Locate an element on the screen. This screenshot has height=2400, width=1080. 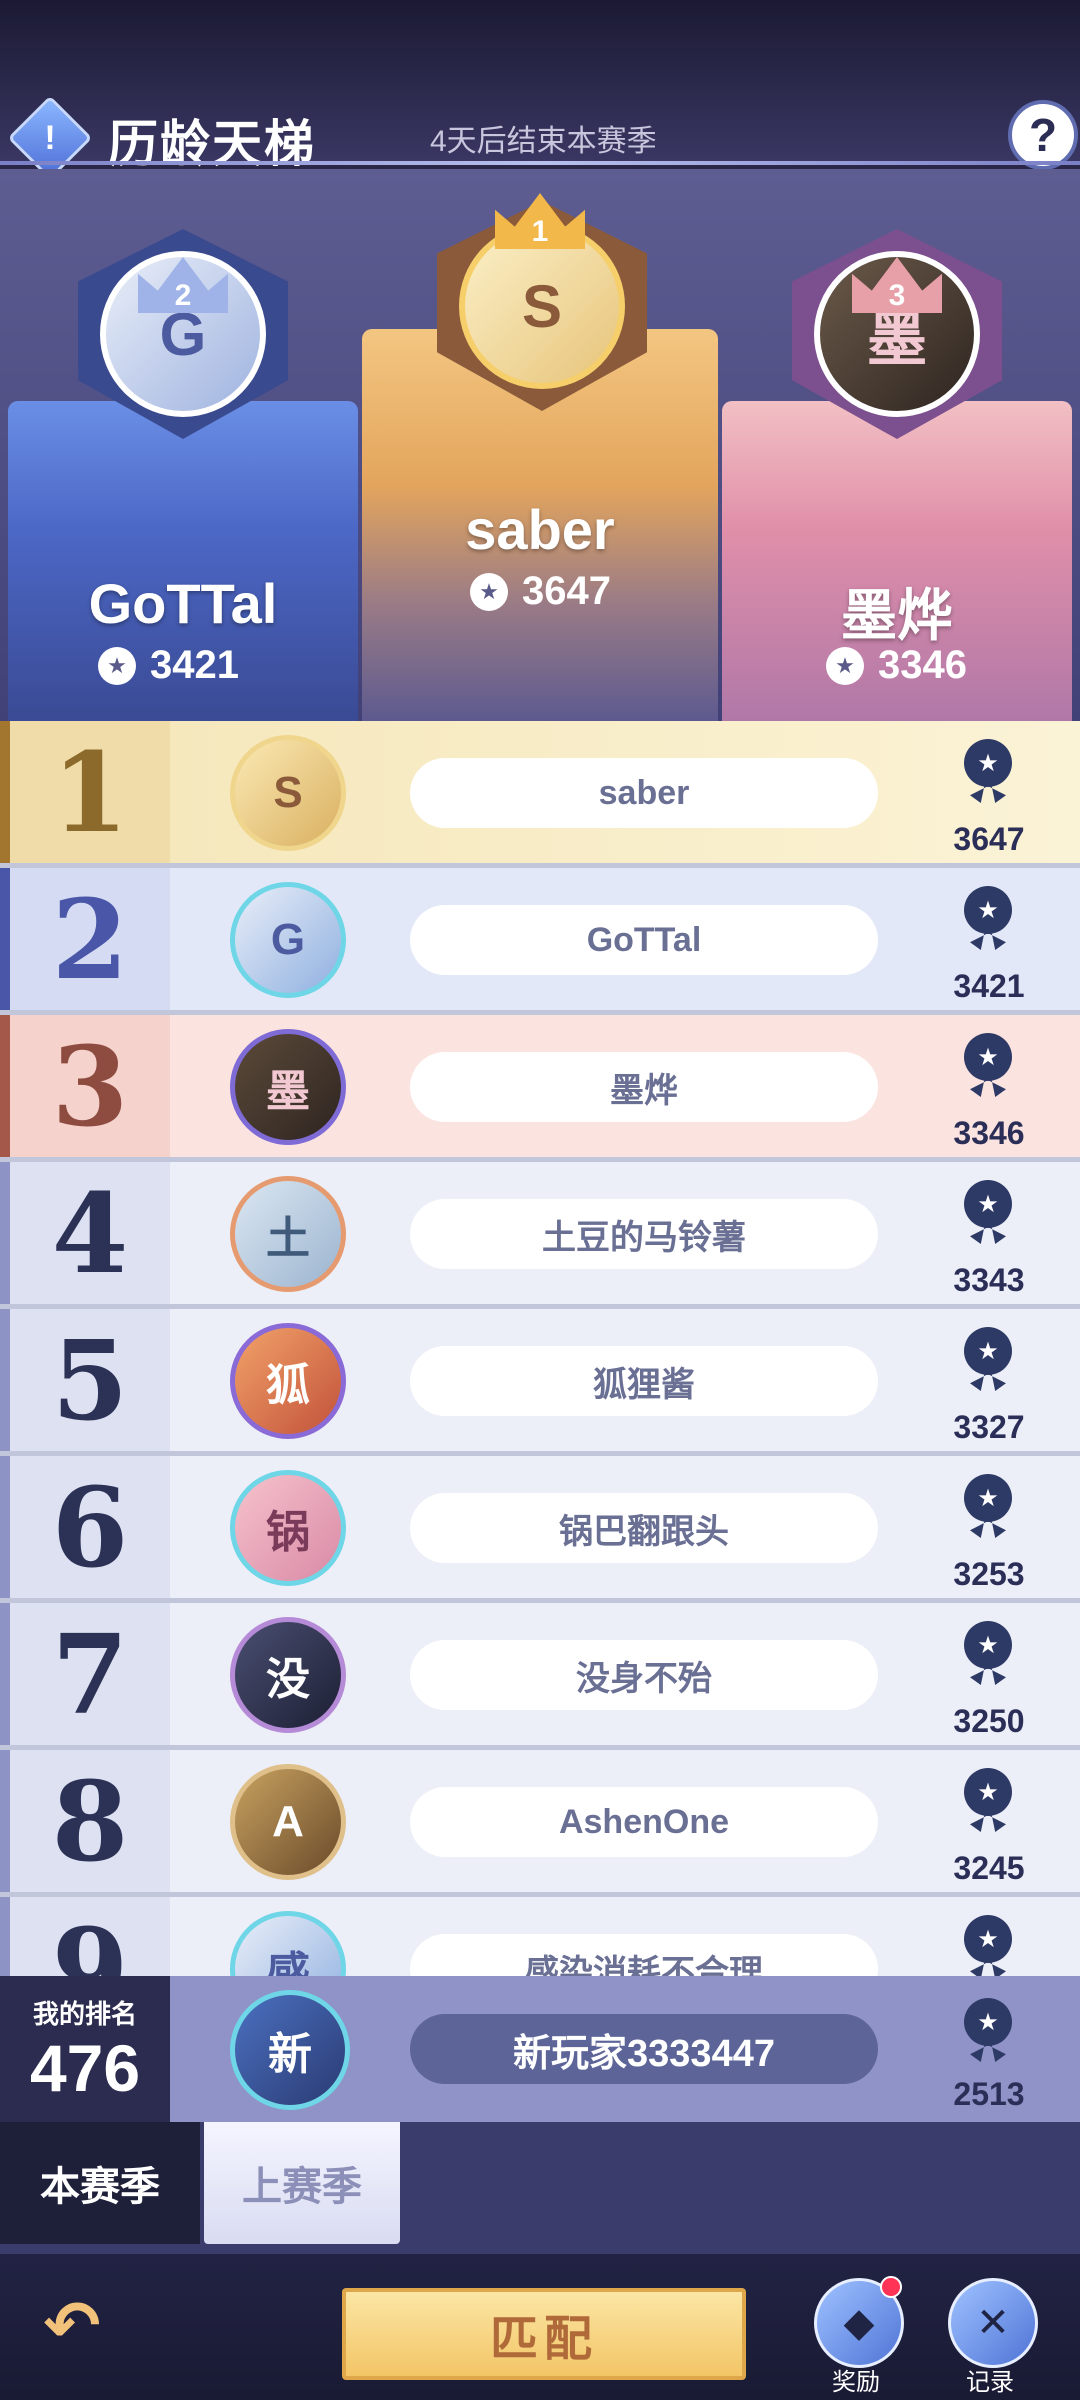
records-button: ✕ 记录 is located at coordinates (990, 2337).